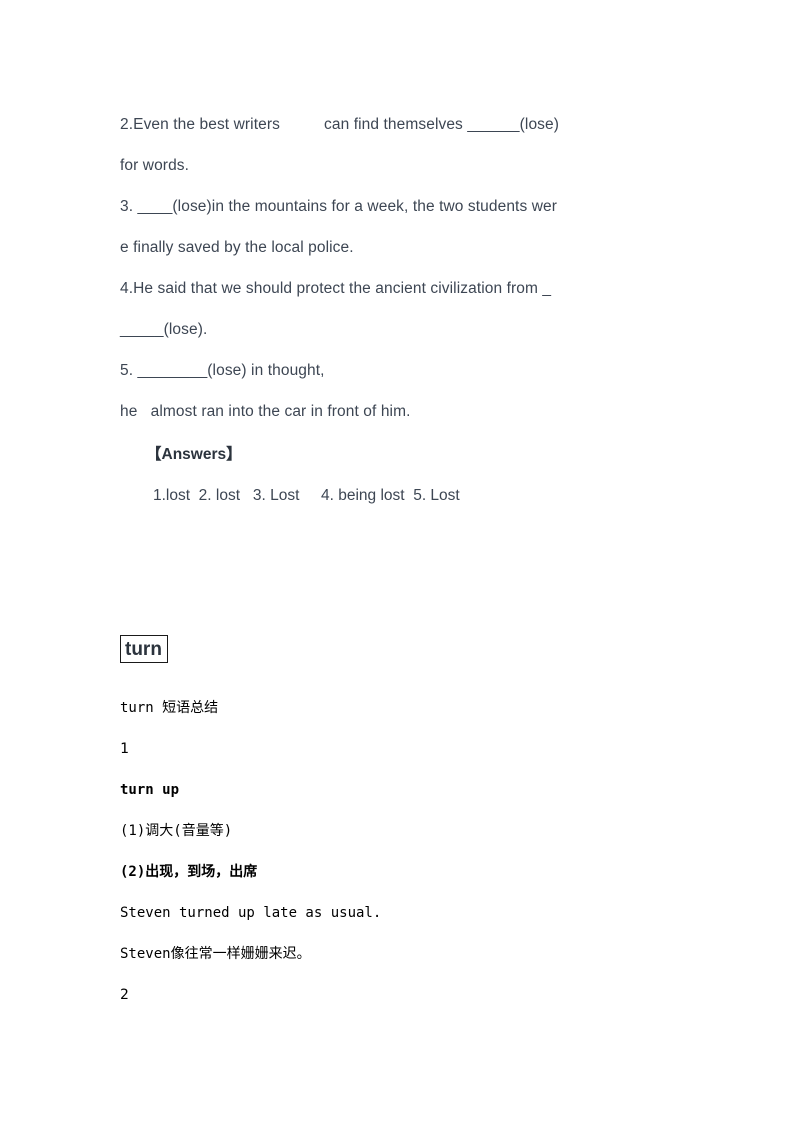 The height and width of the screenshot is (1123, 794). What do you see at coordinates (176, 831) in the screenshot?
I see `phrase-sense-1: (1)调大(音量等)` at bounding box center [176, 831].